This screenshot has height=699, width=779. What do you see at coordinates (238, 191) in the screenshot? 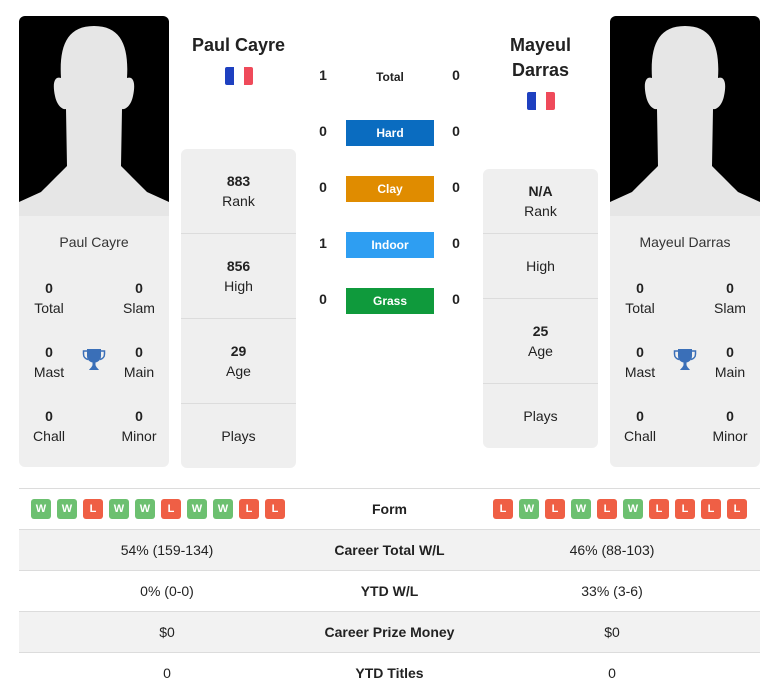
I see `player1-rank: 883 Rank` at bounding box center [238, 191].